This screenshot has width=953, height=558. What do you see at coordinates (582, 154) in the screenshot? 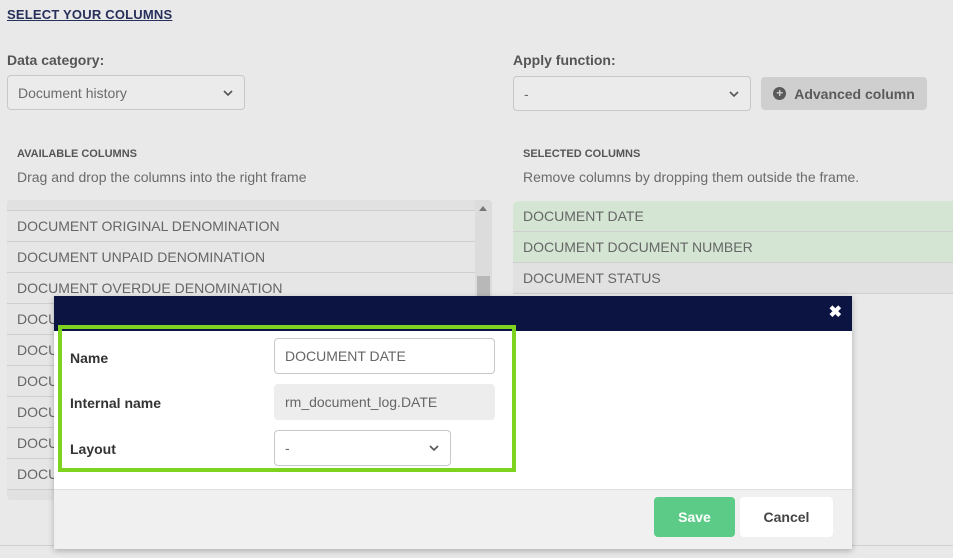
I see `selected-columns-heading: SELECTED COLUMNS` at bounding box center [582, 154].